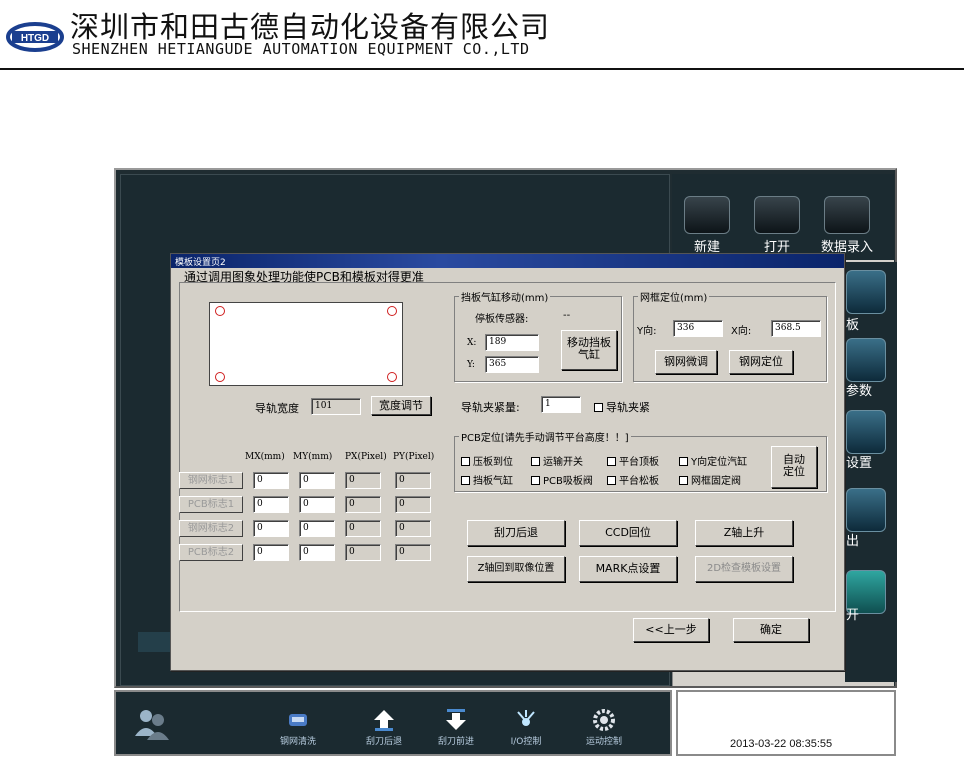 This screenshot has width=964, height=758. What do you see at coordinates (526, 718) in the screenshot?
I see `io-control-icon` at bounding box center [526, 718].